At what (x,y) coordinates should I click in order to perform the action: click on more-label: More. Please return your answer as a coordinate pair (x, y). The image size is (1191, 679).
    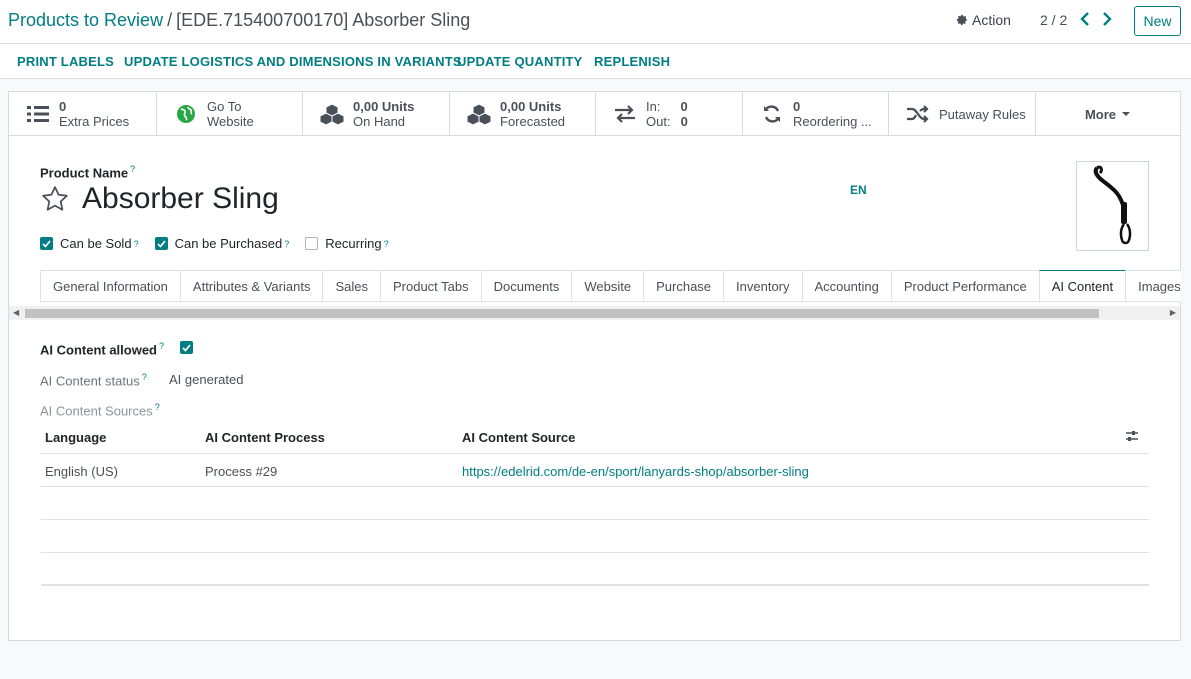
    Looking at the image, I should click on (1100, 114).